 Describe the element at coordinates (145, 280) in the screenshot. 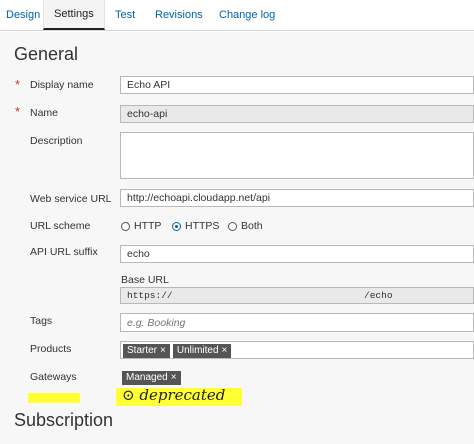

I see `base-url-label: Base URL` at that location.